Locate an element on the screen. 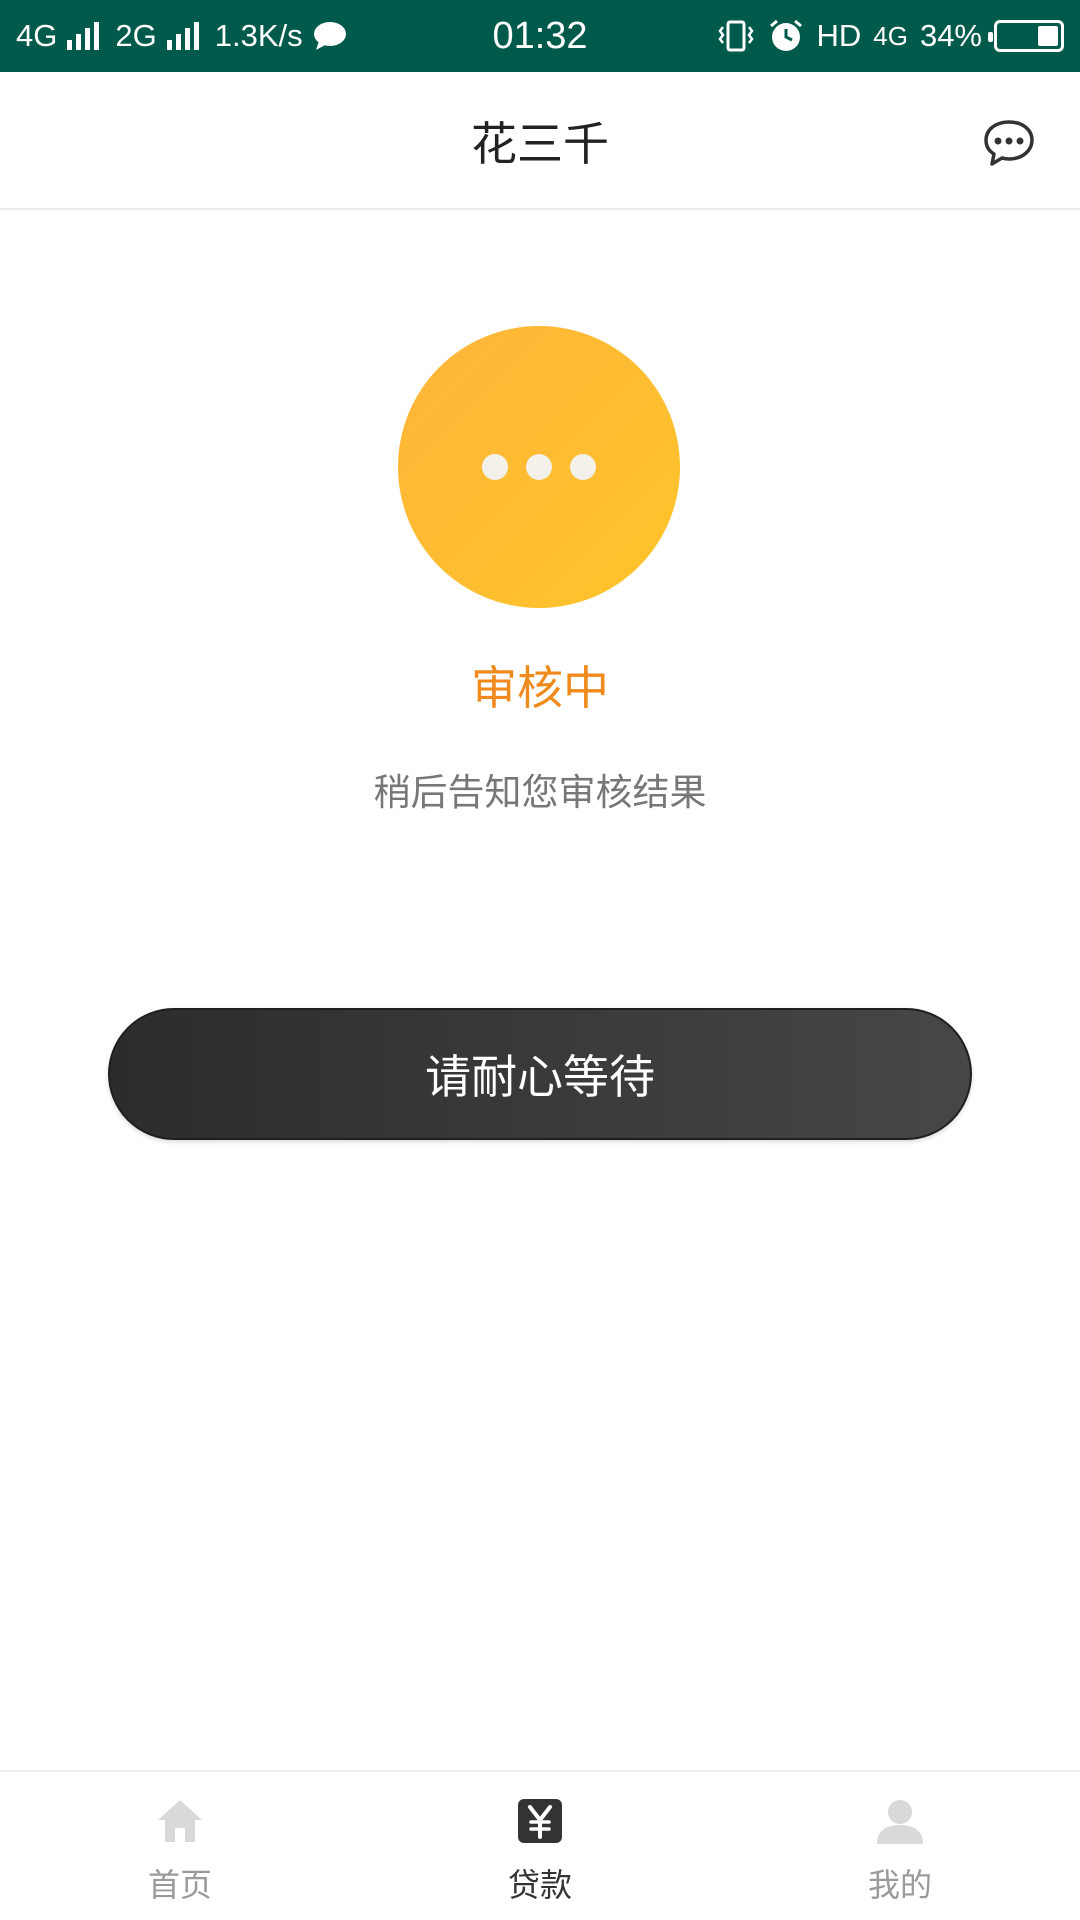 This screenshot has width=1080, height=1920. battery-percent: 34% is located at coordinates (950, 35).